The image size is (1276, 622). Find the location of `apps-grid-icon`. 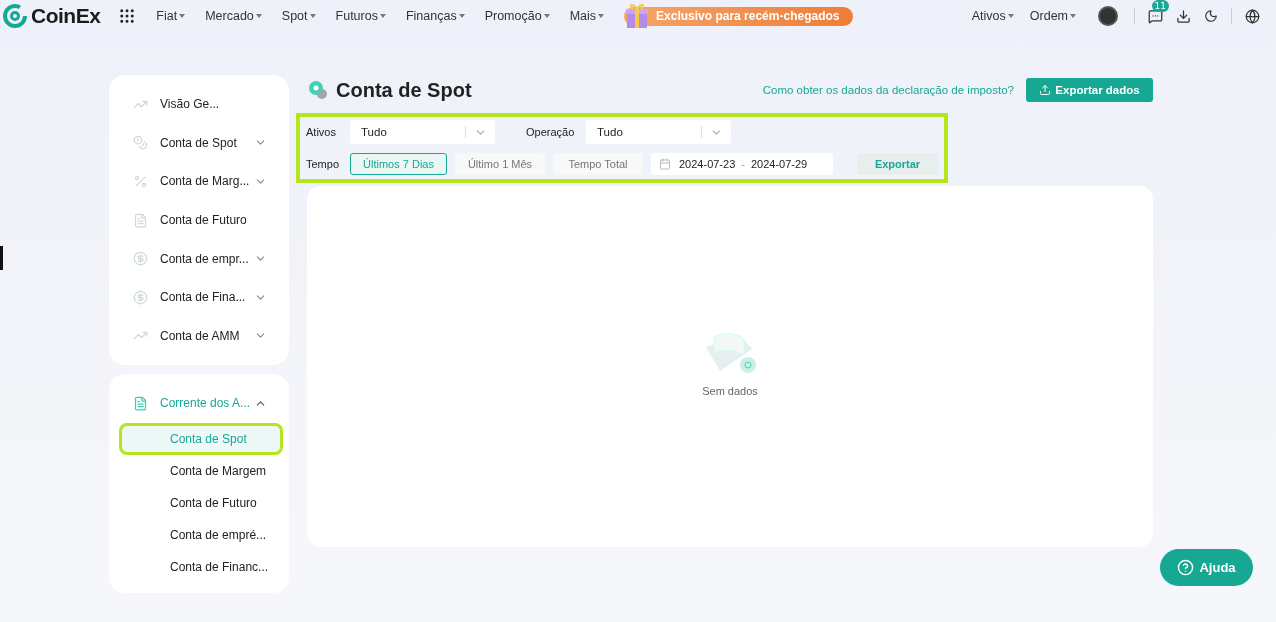

apps-grid-icon is located at coordinates (127, 16).